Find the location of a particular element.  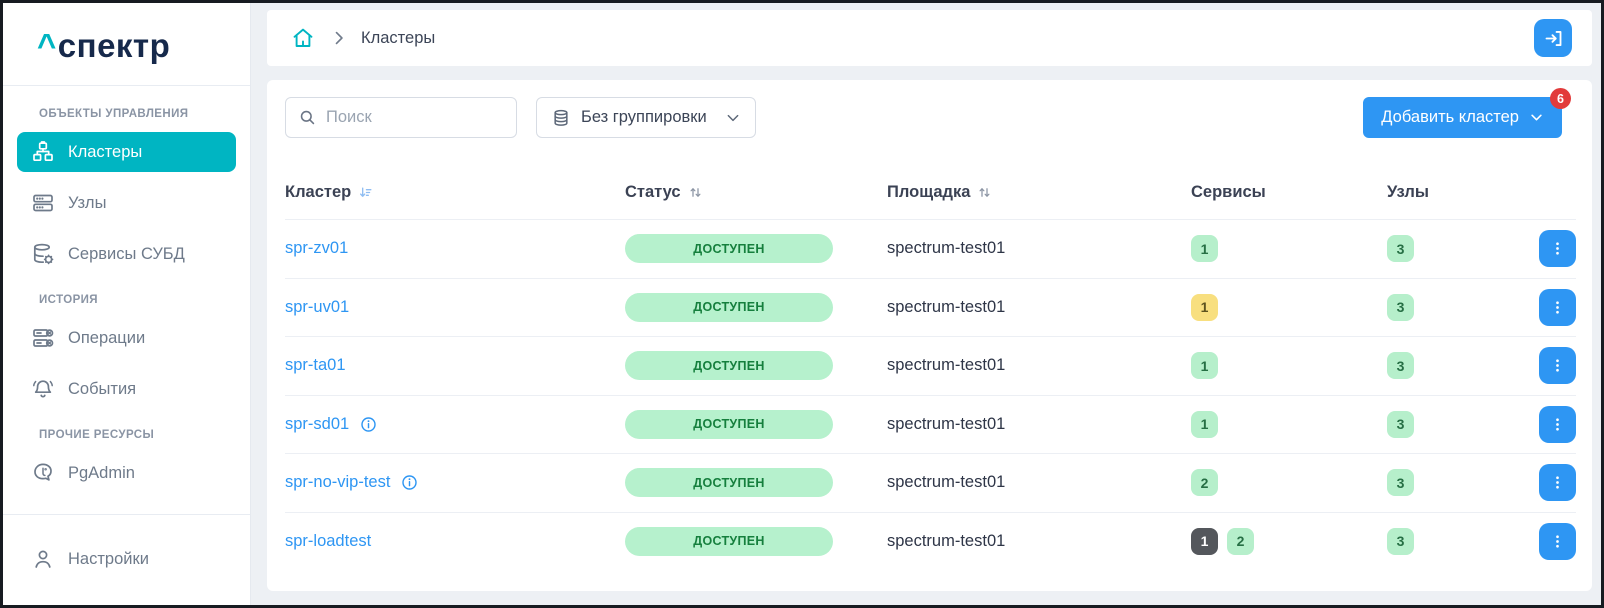

sidebar-footer: Настройки is located at coordinates (126, 559).